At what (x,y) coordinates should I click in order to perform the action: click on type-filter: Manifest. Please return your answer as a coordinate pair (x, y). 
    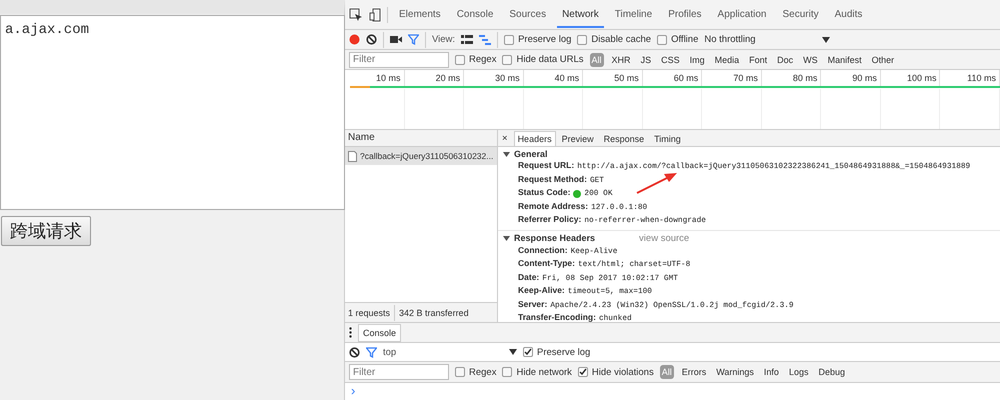
    Looking at the image, I should click on (845, 59).